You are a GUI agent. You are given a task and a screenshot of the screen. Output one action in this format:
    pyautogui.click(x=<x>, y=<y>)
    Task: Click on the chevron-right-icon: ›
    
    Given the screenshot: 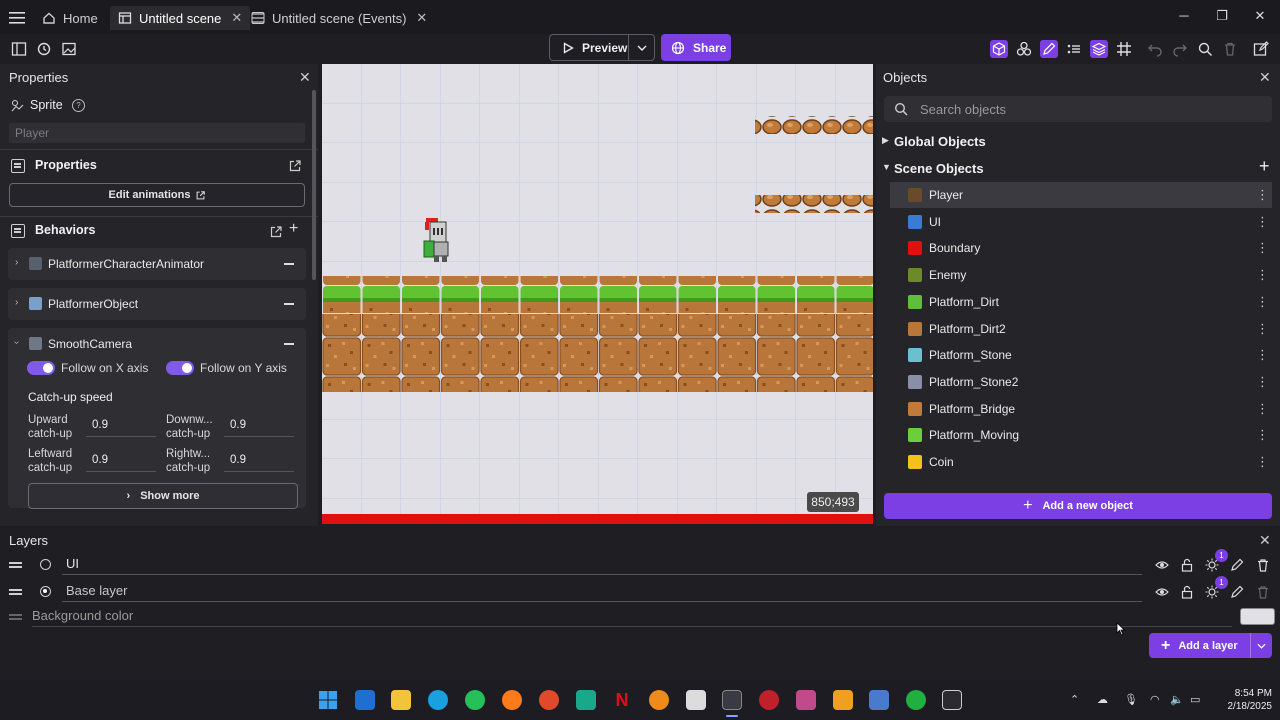 What is the action you would take?
    pyautogui.click(x=16, y=302)
    